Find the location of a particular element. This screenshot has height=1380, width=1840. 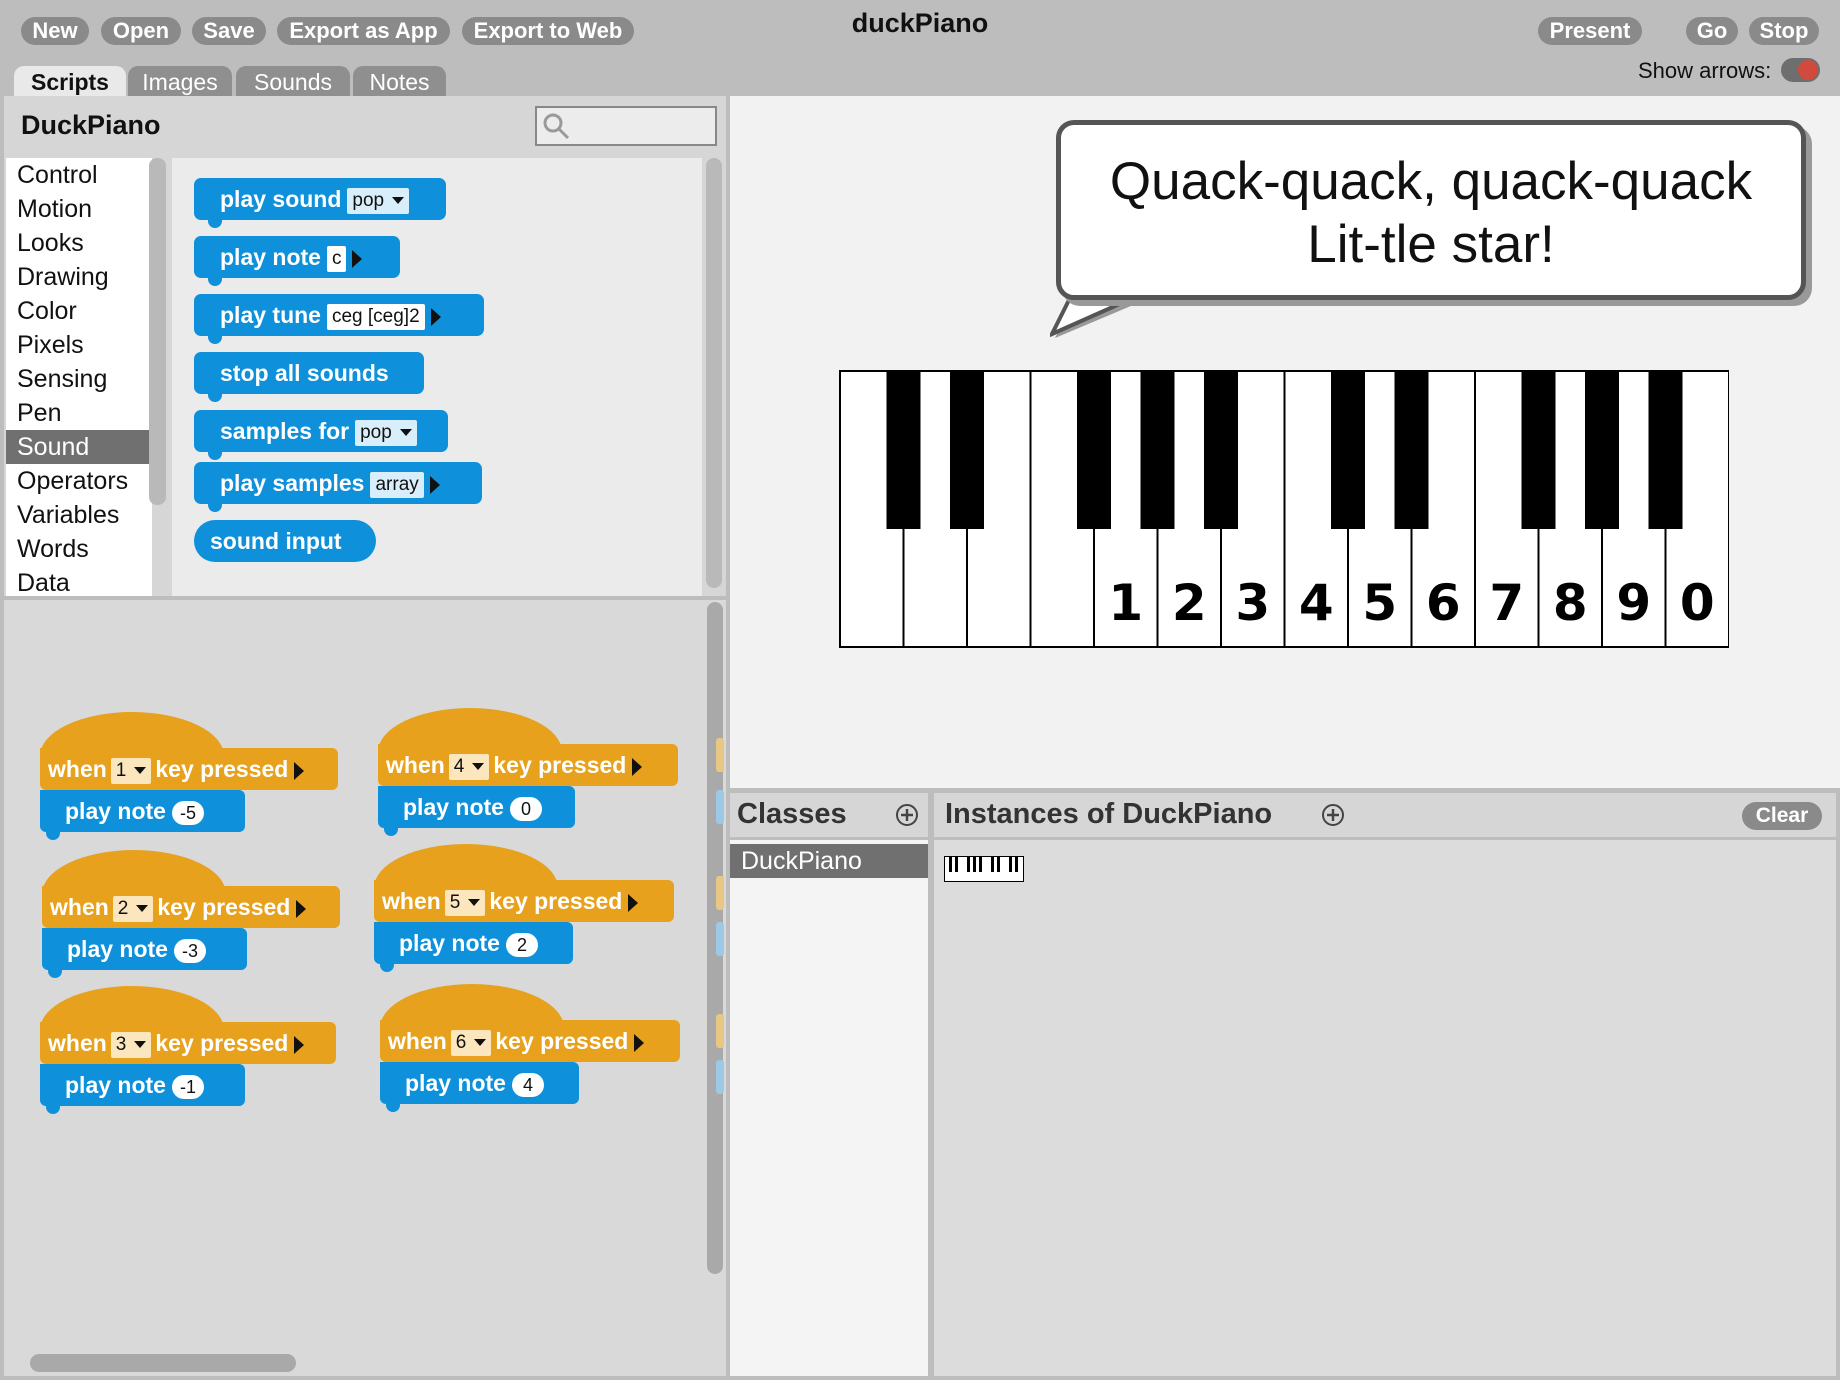

when-key-pressed-hat: when 6 key pressed is located at coordinates (530, 1041).